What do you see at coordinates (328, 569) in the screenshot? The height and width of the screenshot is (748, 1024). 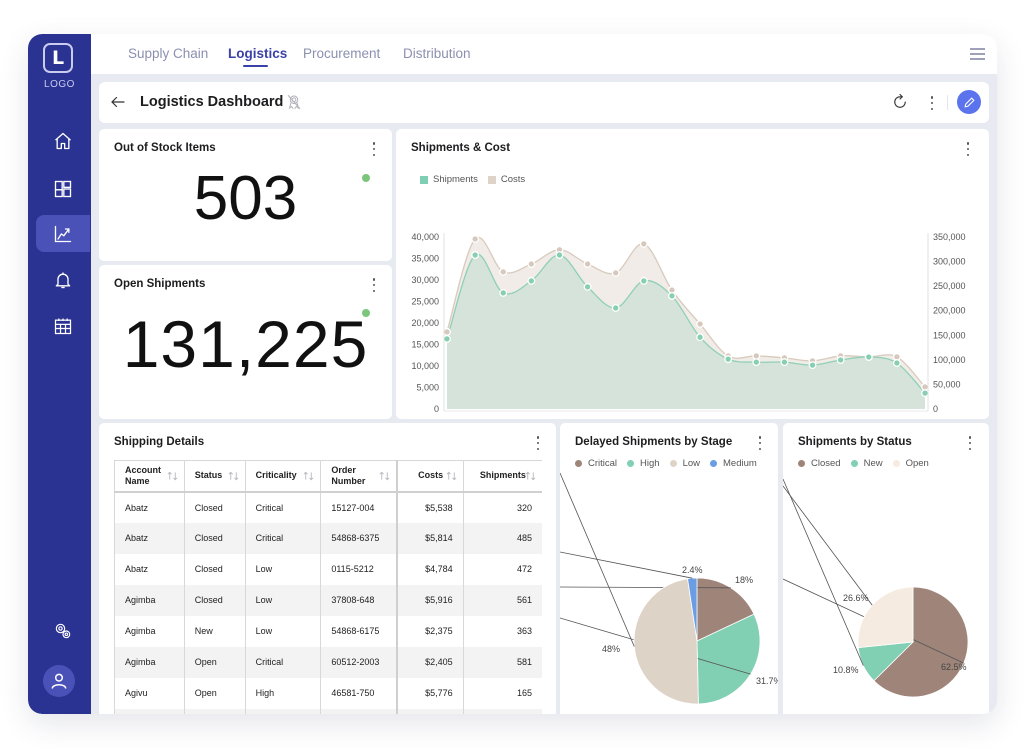 I see `table-row: Abatz Closed Low 0115-5212 $4,784 472` at bounding box center [328, 569].